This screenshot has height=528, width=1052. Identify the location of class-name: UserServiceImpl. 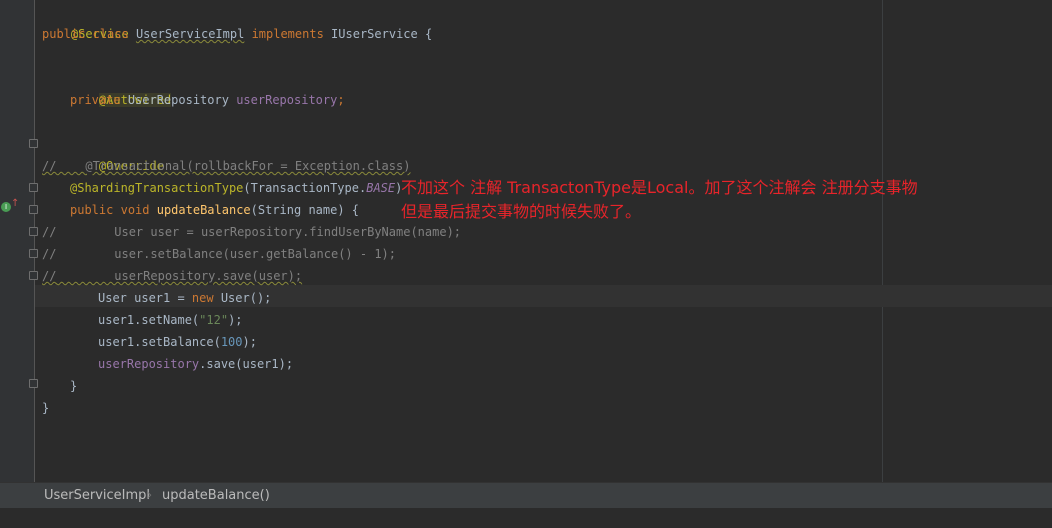
(190, 34).